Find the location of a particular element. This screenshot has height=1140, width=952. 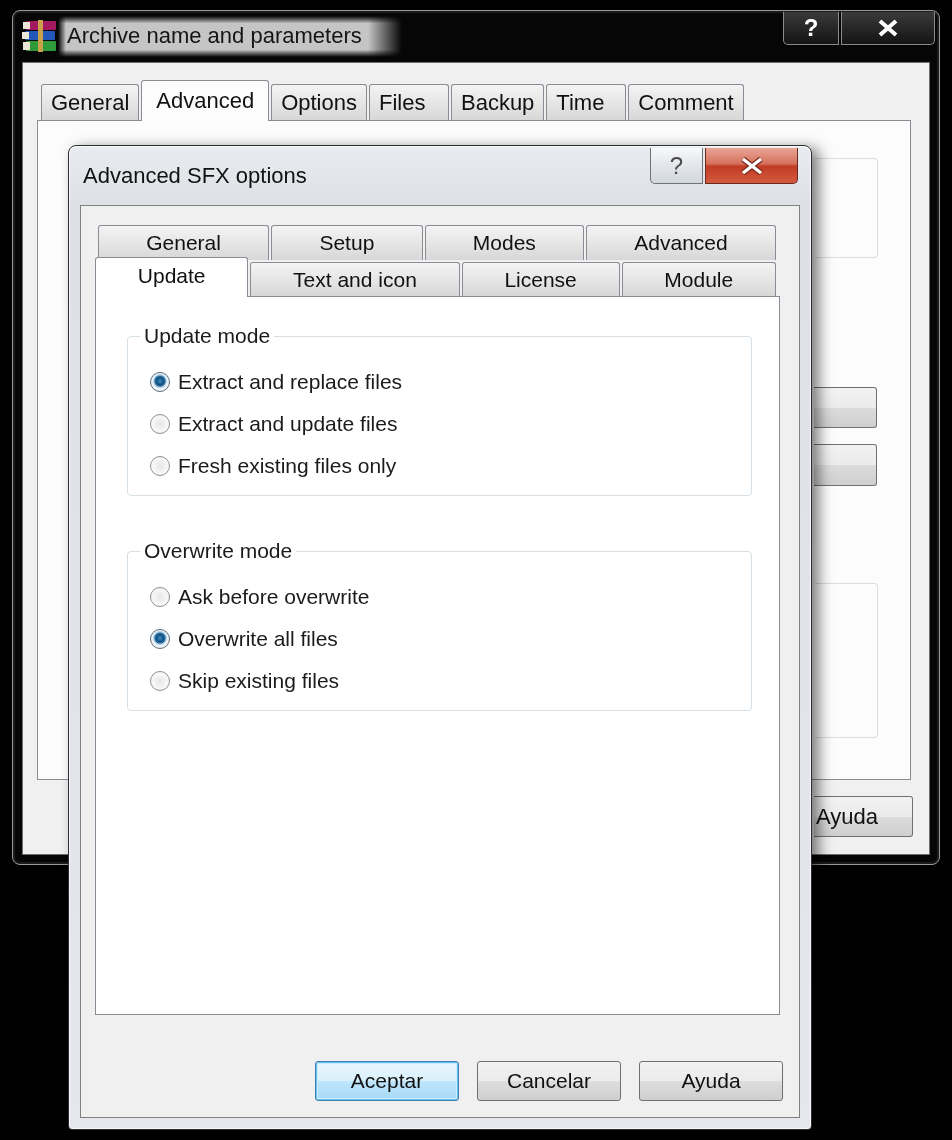

book-stack-icon is located at coordinates (40, 36).